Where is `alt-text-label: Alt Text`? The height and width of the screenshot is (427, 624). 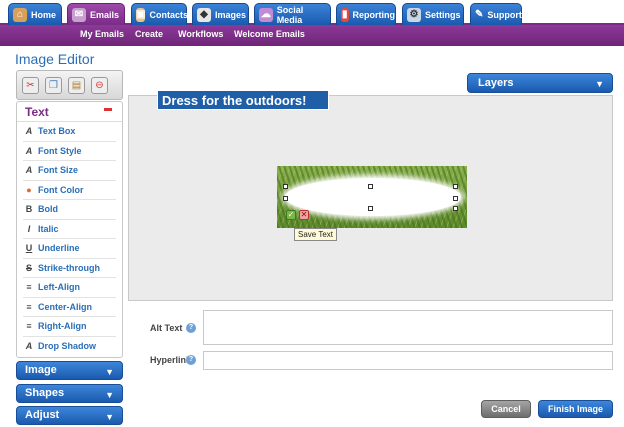 alt-text-label: Alt Text is located at coordinates (166, 328).